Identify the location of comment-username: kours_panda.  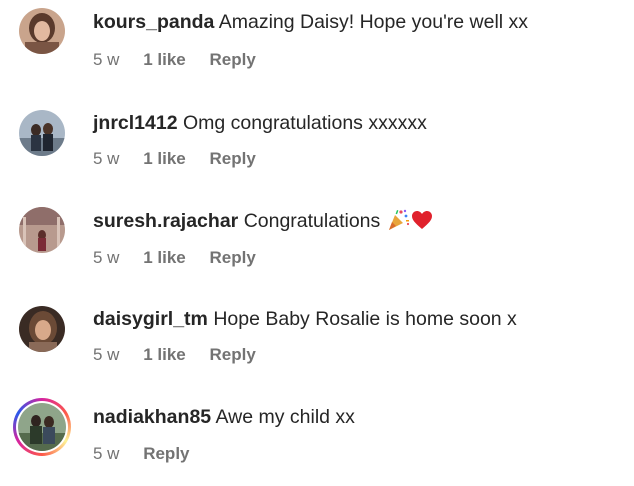
(153, 22).